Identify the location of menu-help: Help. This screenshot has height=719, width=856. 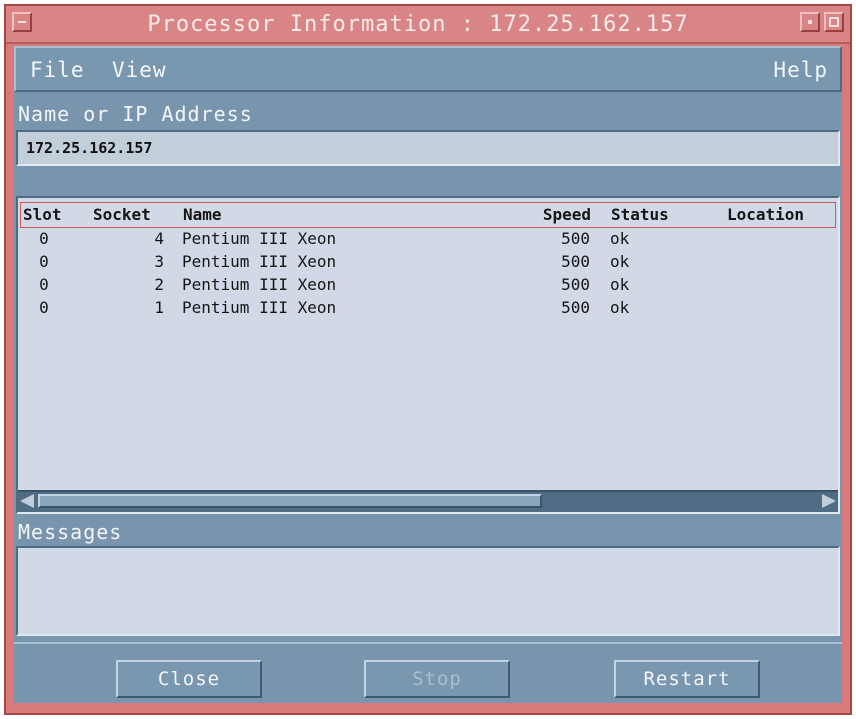
(800, 70).